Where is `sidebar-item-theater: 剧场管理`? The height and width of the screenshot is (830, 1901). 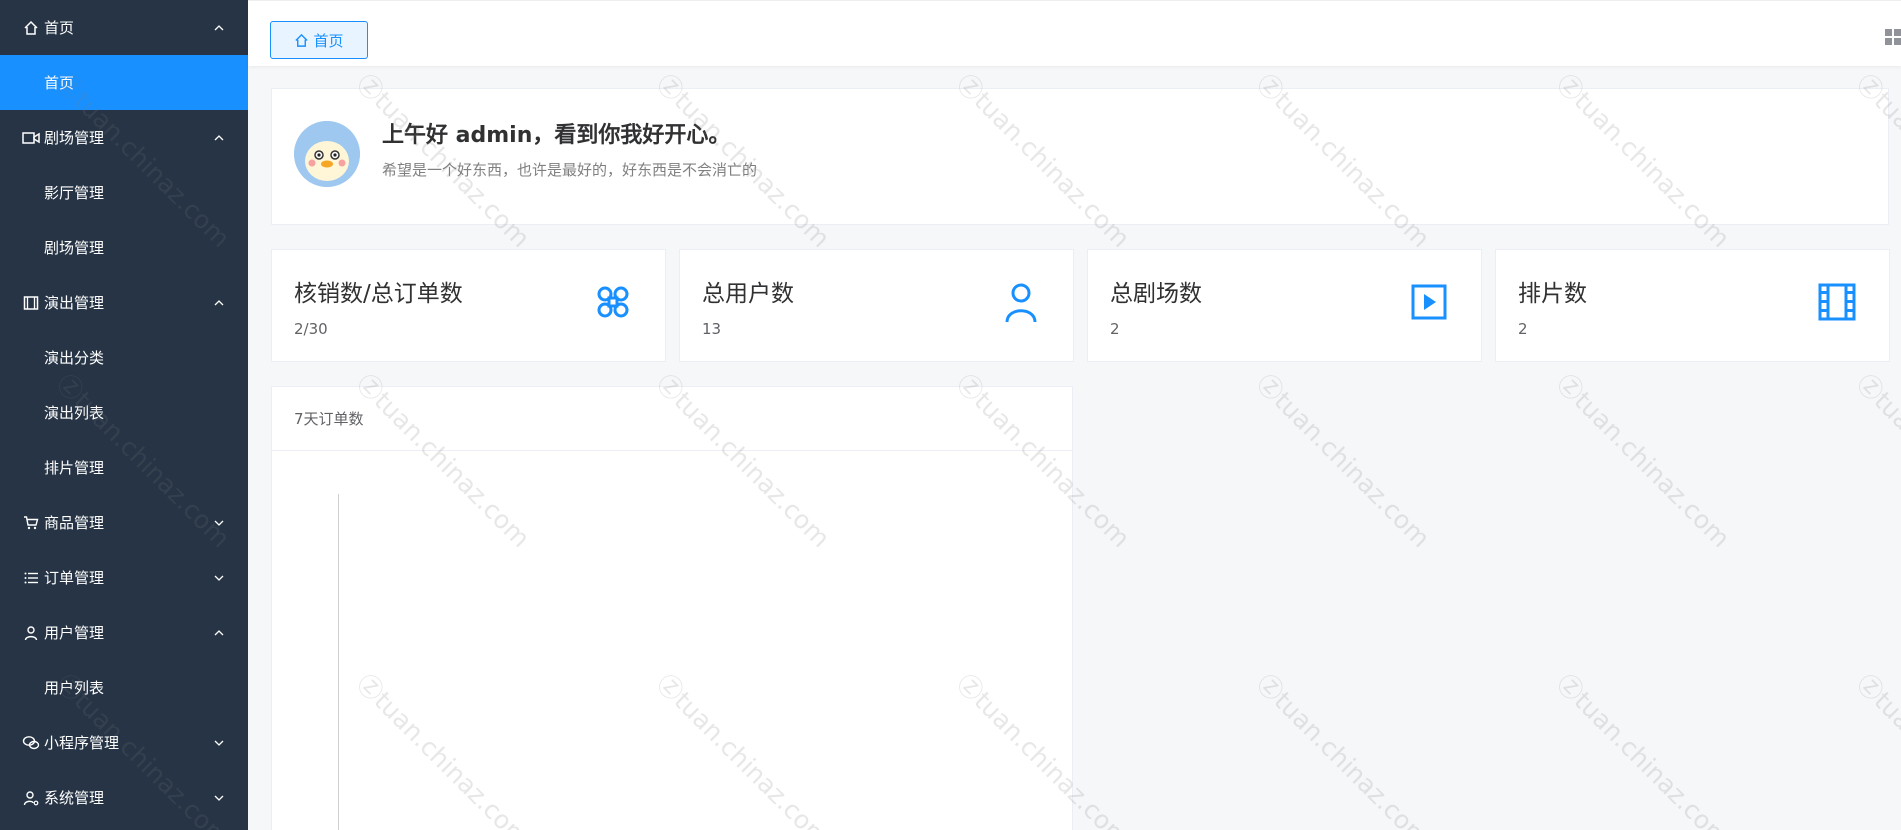 sidebar-item-theater: 剧场管理 is located at coordinates (124, 137).